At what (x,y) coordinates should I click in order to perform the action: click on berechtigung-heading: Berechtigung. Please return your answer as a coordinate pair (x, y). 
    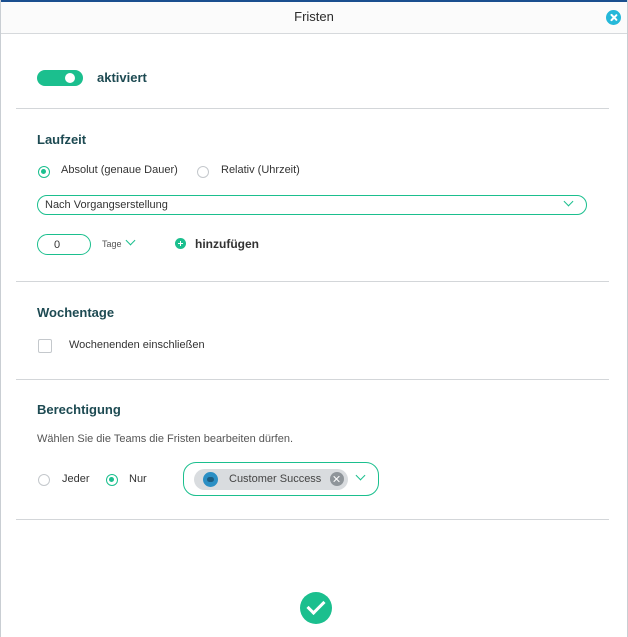
    Looking at the image, I should click on (79, 409).